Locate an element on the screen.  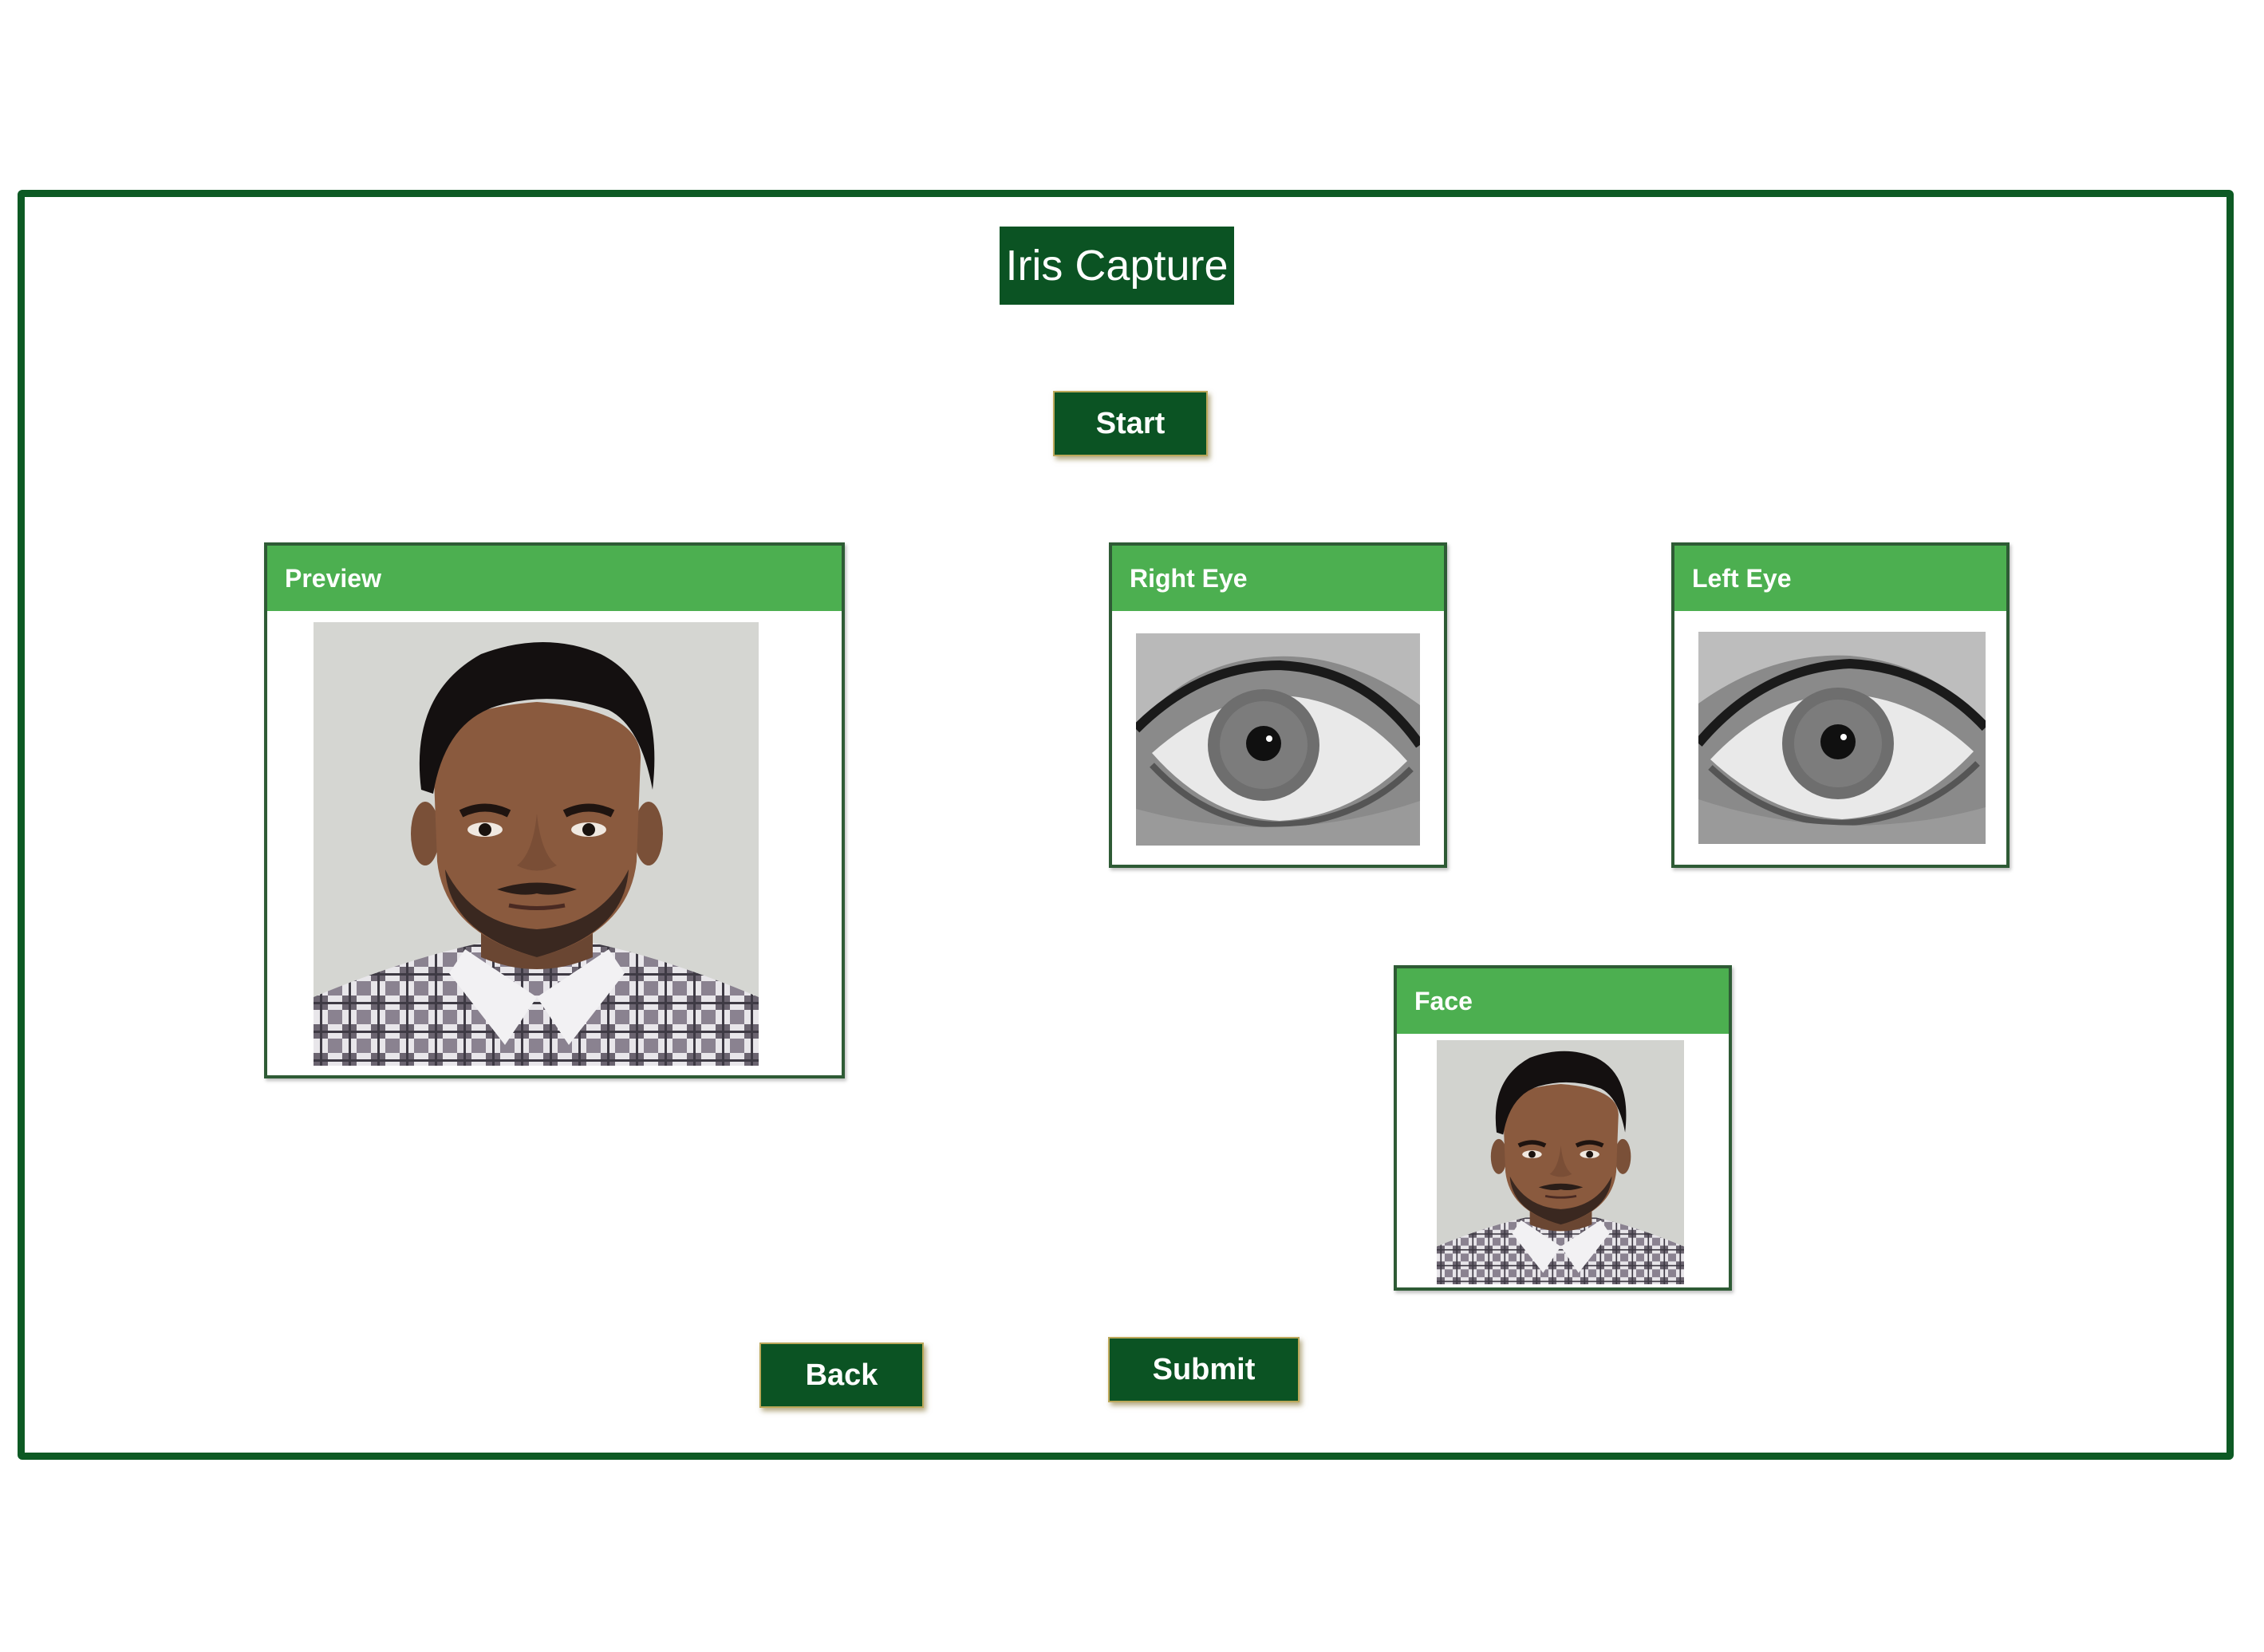
back-button: Back is located at coordinates (842, 1375).